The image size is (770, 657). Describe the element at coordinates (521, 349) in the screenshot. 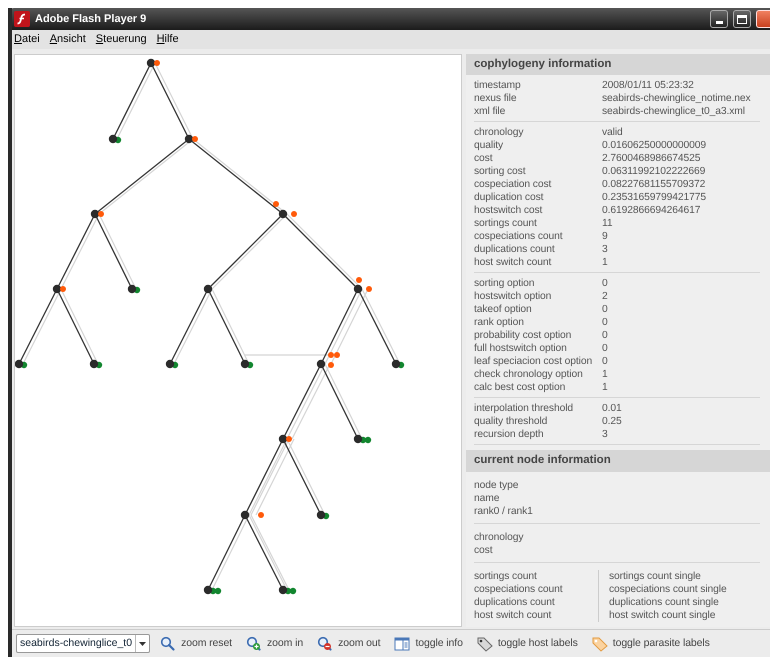

I see `info-label: full hostswitch option` at that location.